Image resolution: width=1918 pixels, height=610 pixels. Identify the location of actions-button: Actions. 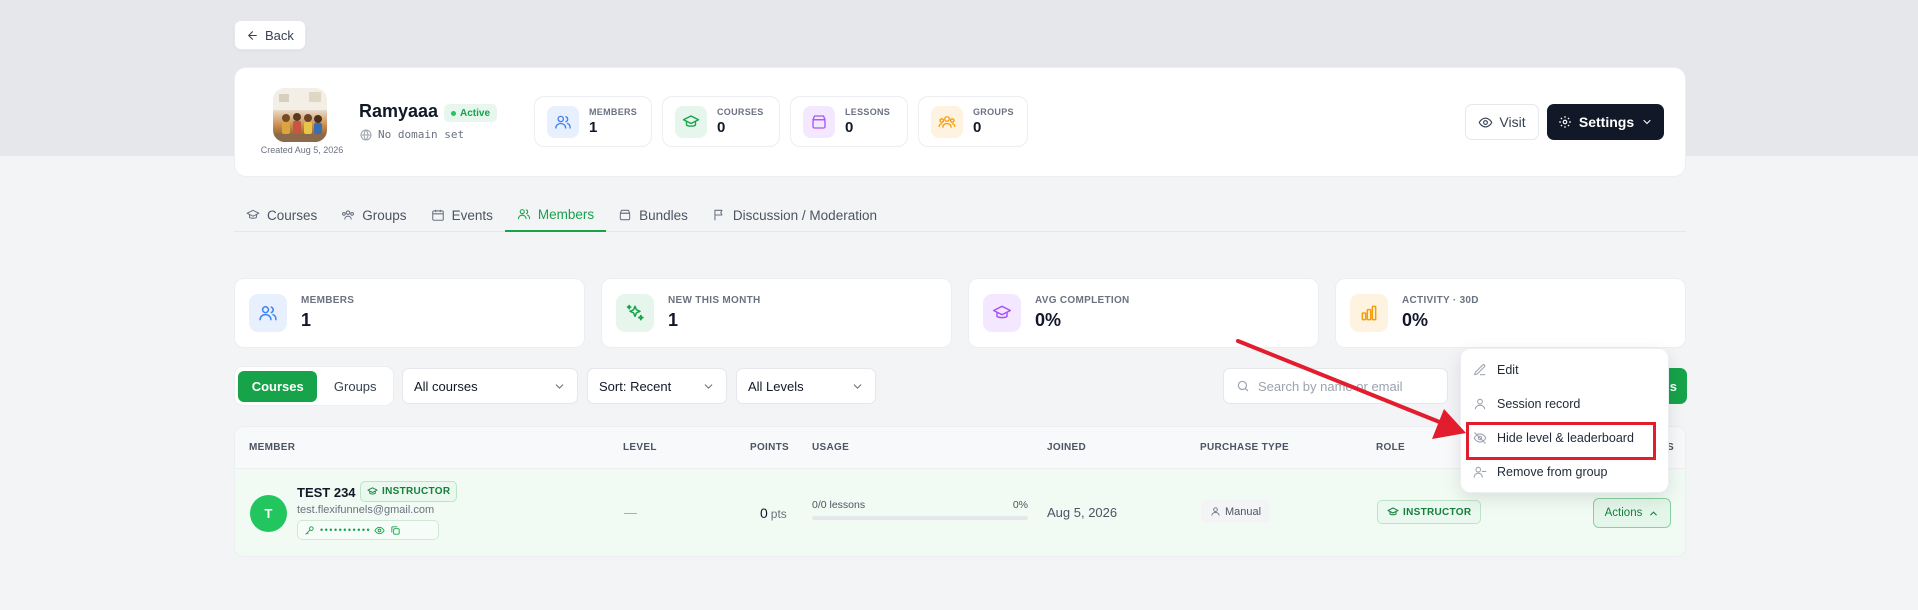
(1632, 513).